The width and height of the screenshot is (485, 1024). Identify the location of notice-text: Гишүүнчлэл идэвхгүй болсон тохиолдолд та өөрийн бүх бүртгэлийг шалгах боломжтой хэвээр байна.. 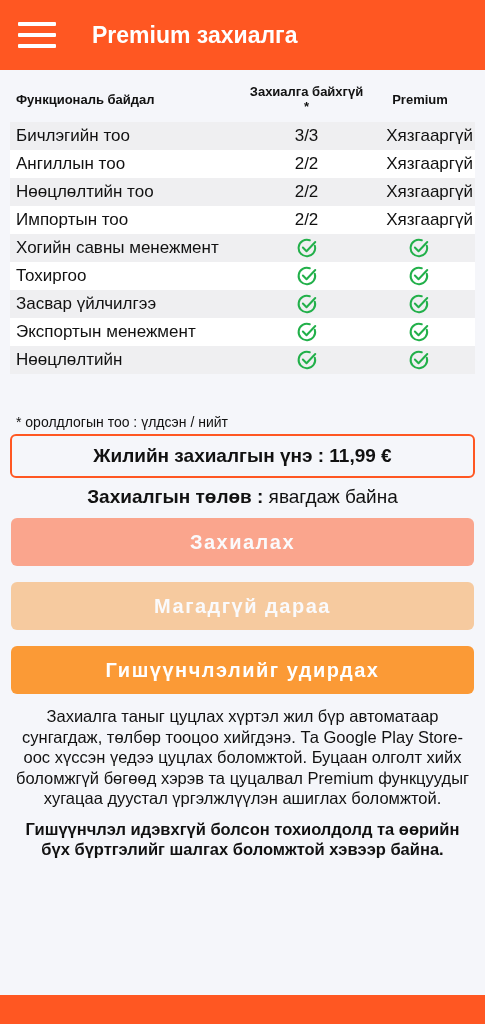
(242, 839).